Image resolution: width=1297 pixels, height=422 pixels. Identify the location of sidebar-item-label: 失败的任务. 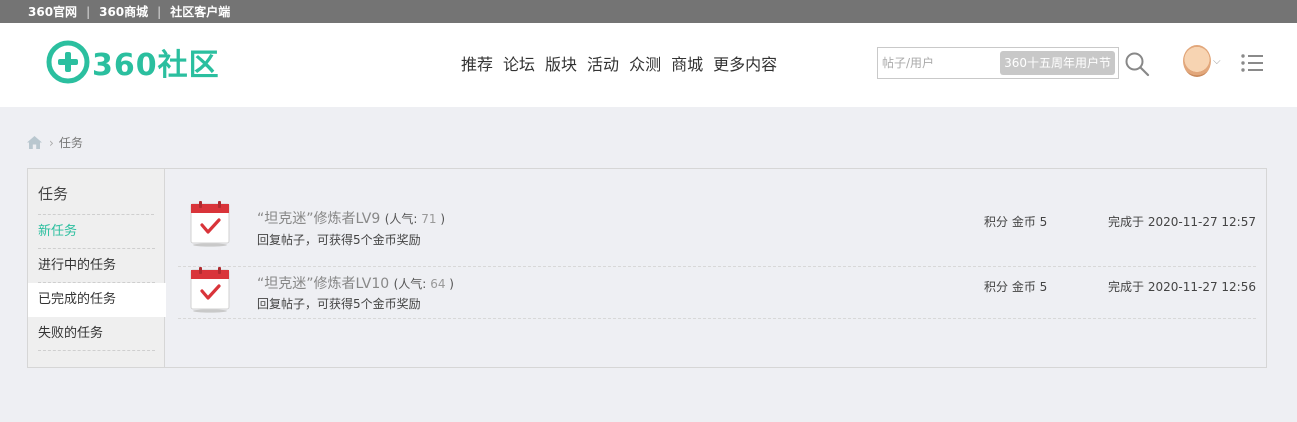
(71, 333).